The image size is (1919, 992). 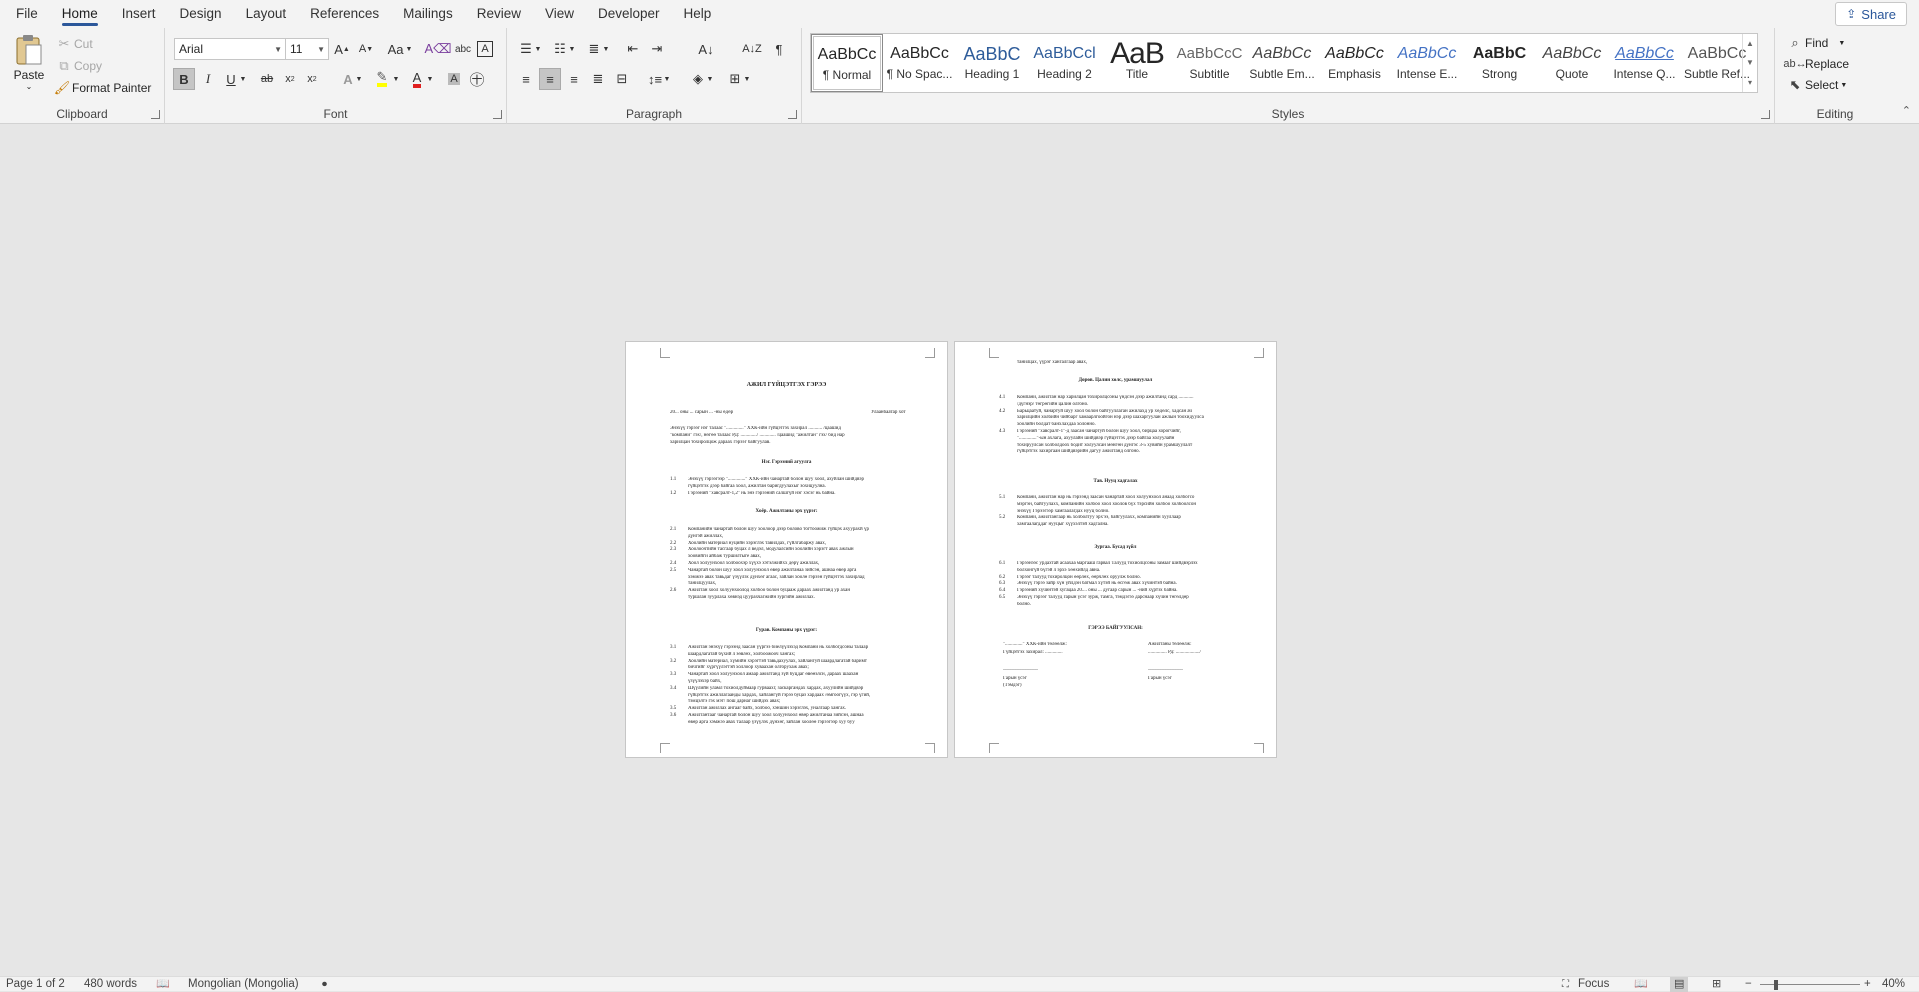 What do you see at coordinates (1002, 577) in the screenshot?
I see `list-number: 6.2` at bounding box center [1002, 577].